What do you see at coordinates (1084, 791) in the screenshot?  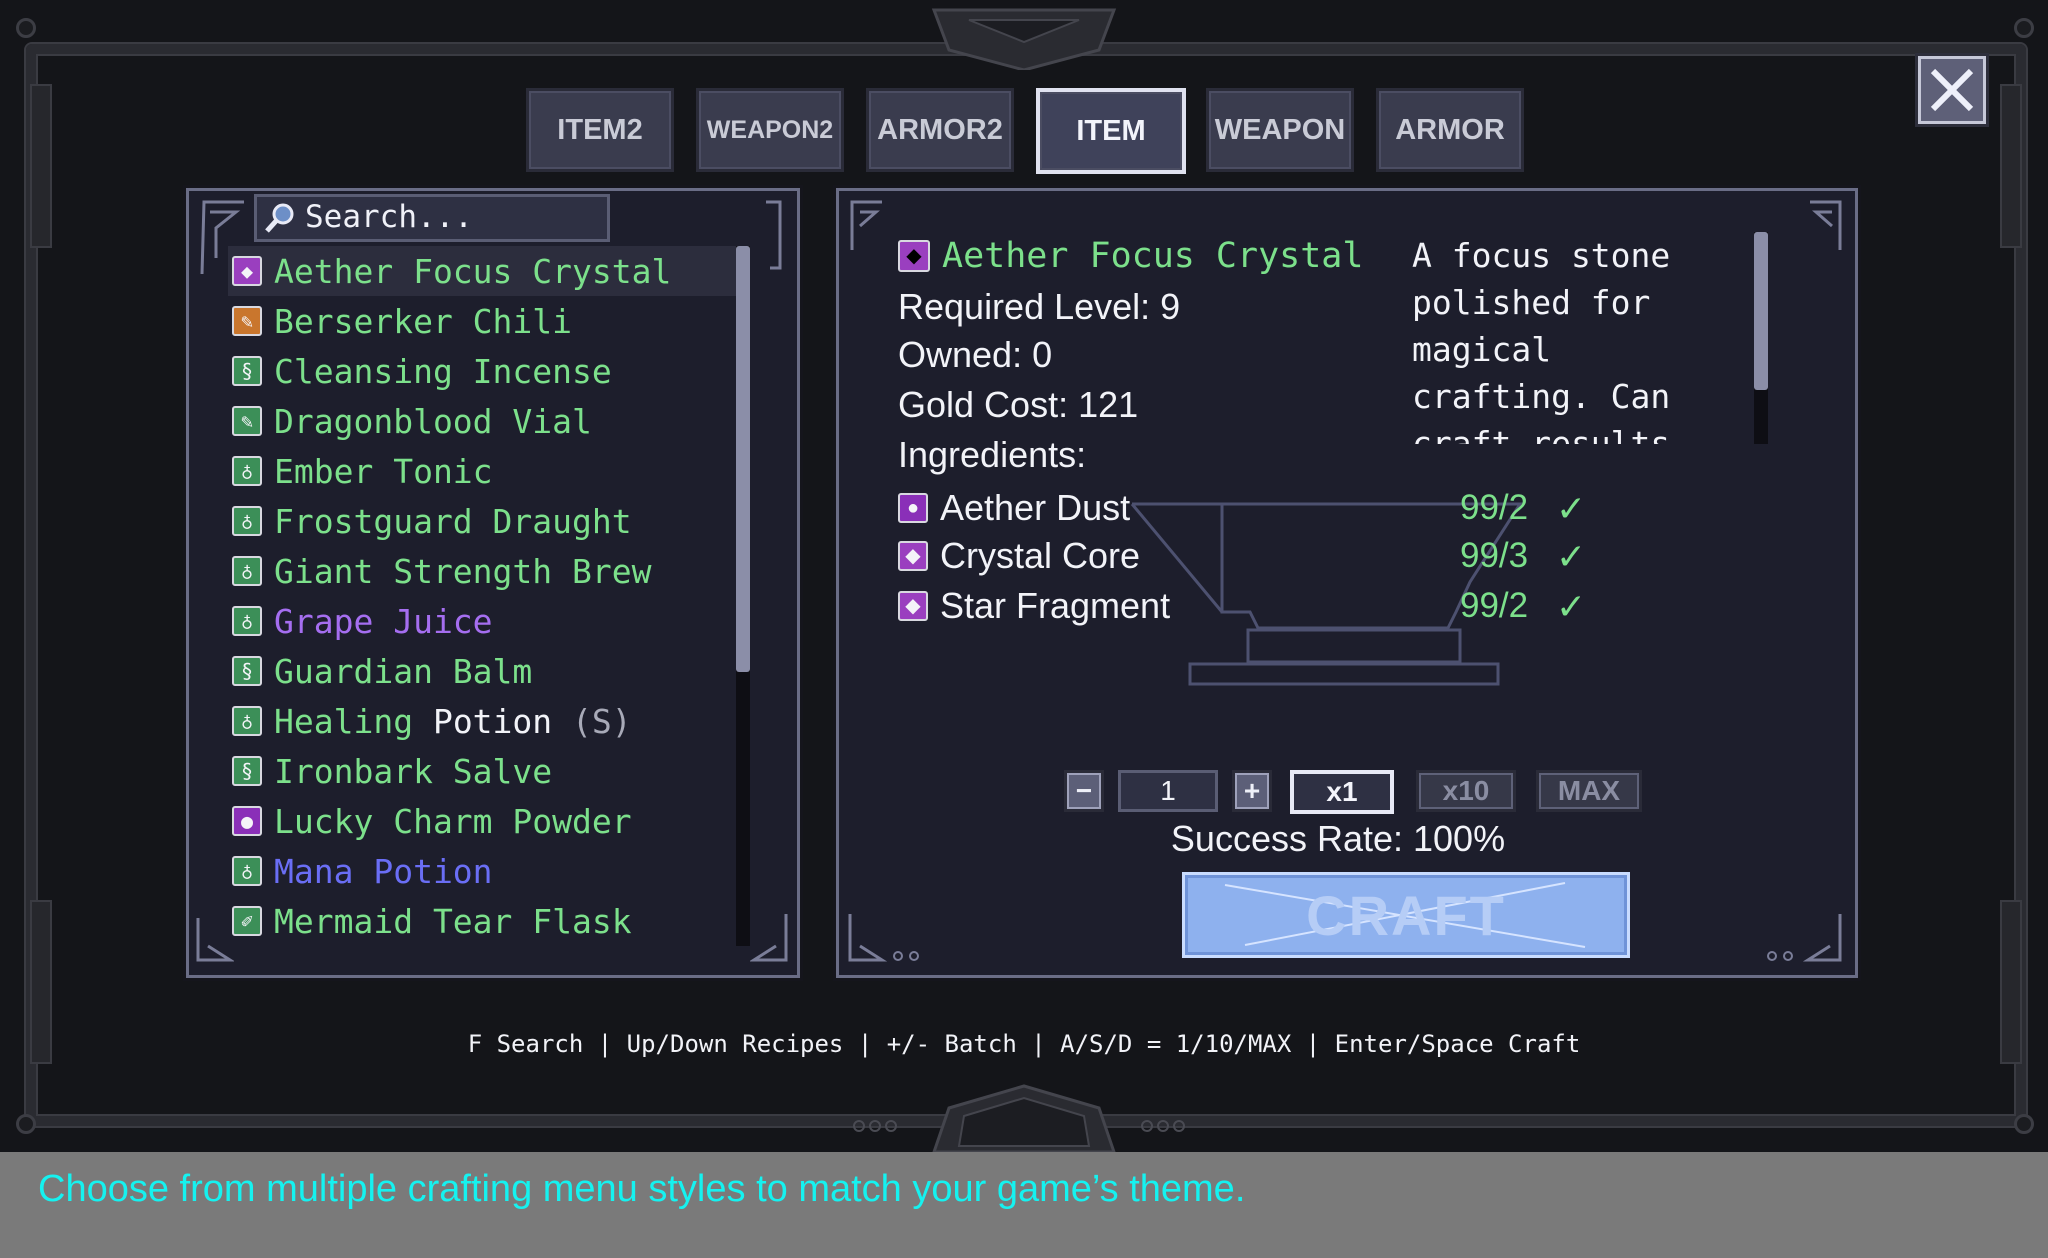 I see `decrease-button: −` at bounding box center [1084, 791].